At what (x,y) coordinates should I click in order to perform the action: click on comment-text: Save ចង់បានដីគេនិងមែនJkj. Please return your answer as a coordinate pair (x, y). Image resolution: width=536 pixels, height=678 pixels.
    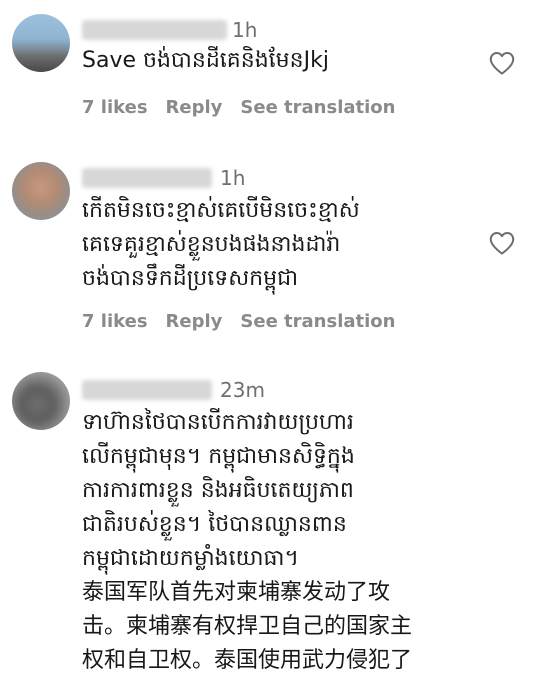
    Looking at the image, I should click on (205, 60).